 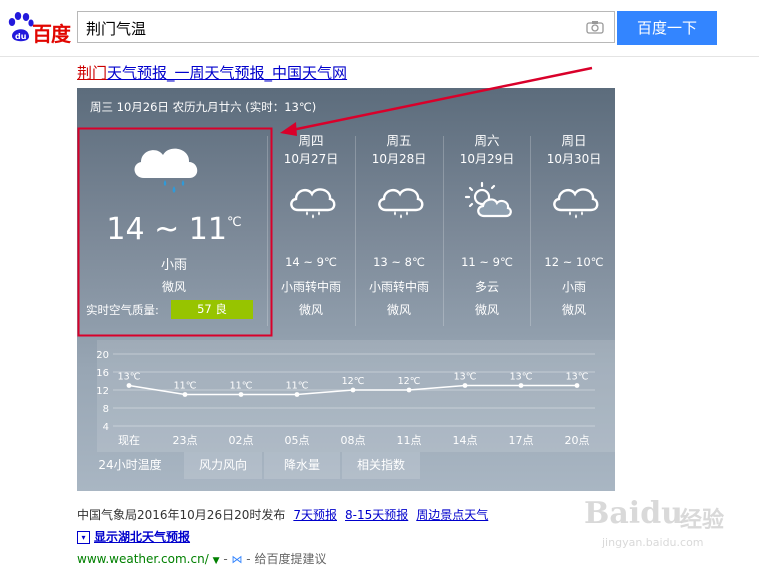 I want to click on forecast-day-name: 周日, so click(x=574, y=140).